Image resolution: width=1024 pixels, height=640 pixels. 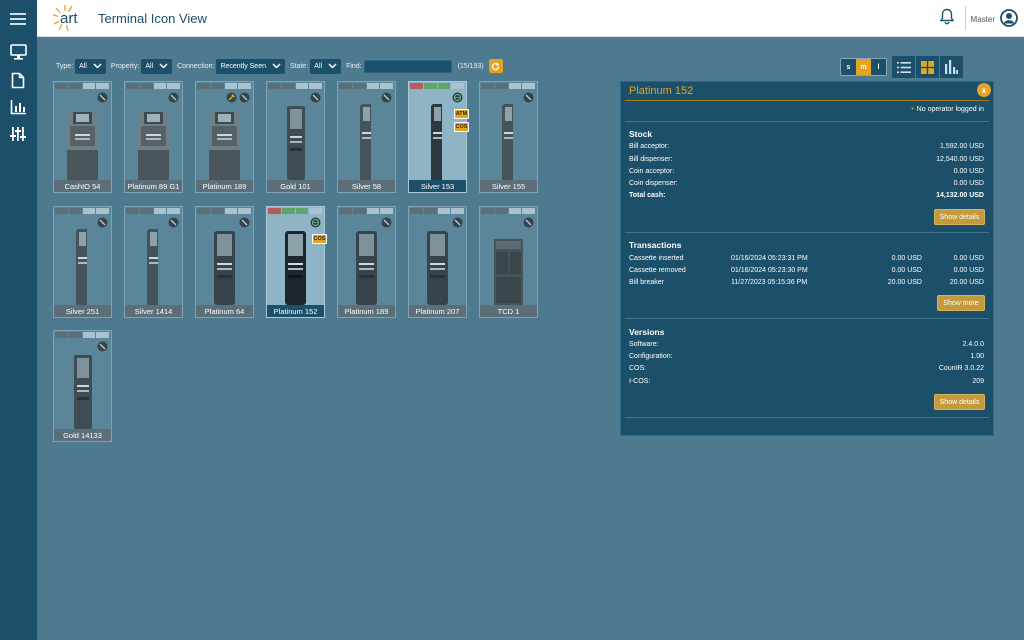 I want to click on stock-label: Total cash:, so click(x=647, y=195).